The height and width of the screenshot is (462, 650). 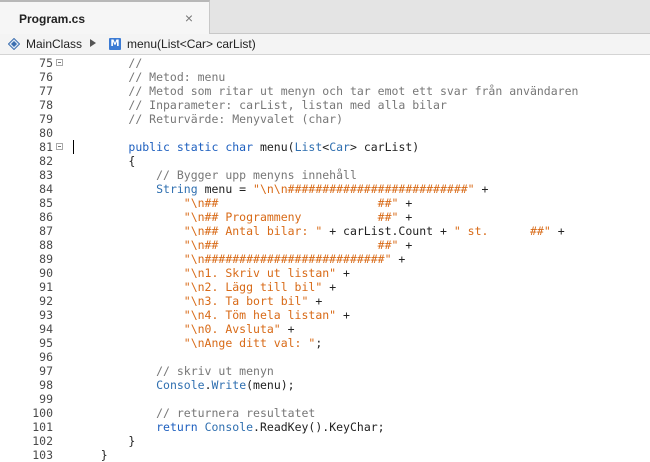 What do you see at coordinates (502, 231) in the screenshot?
I see `code-token: " st. ##"` at bounding box center [502, 231].